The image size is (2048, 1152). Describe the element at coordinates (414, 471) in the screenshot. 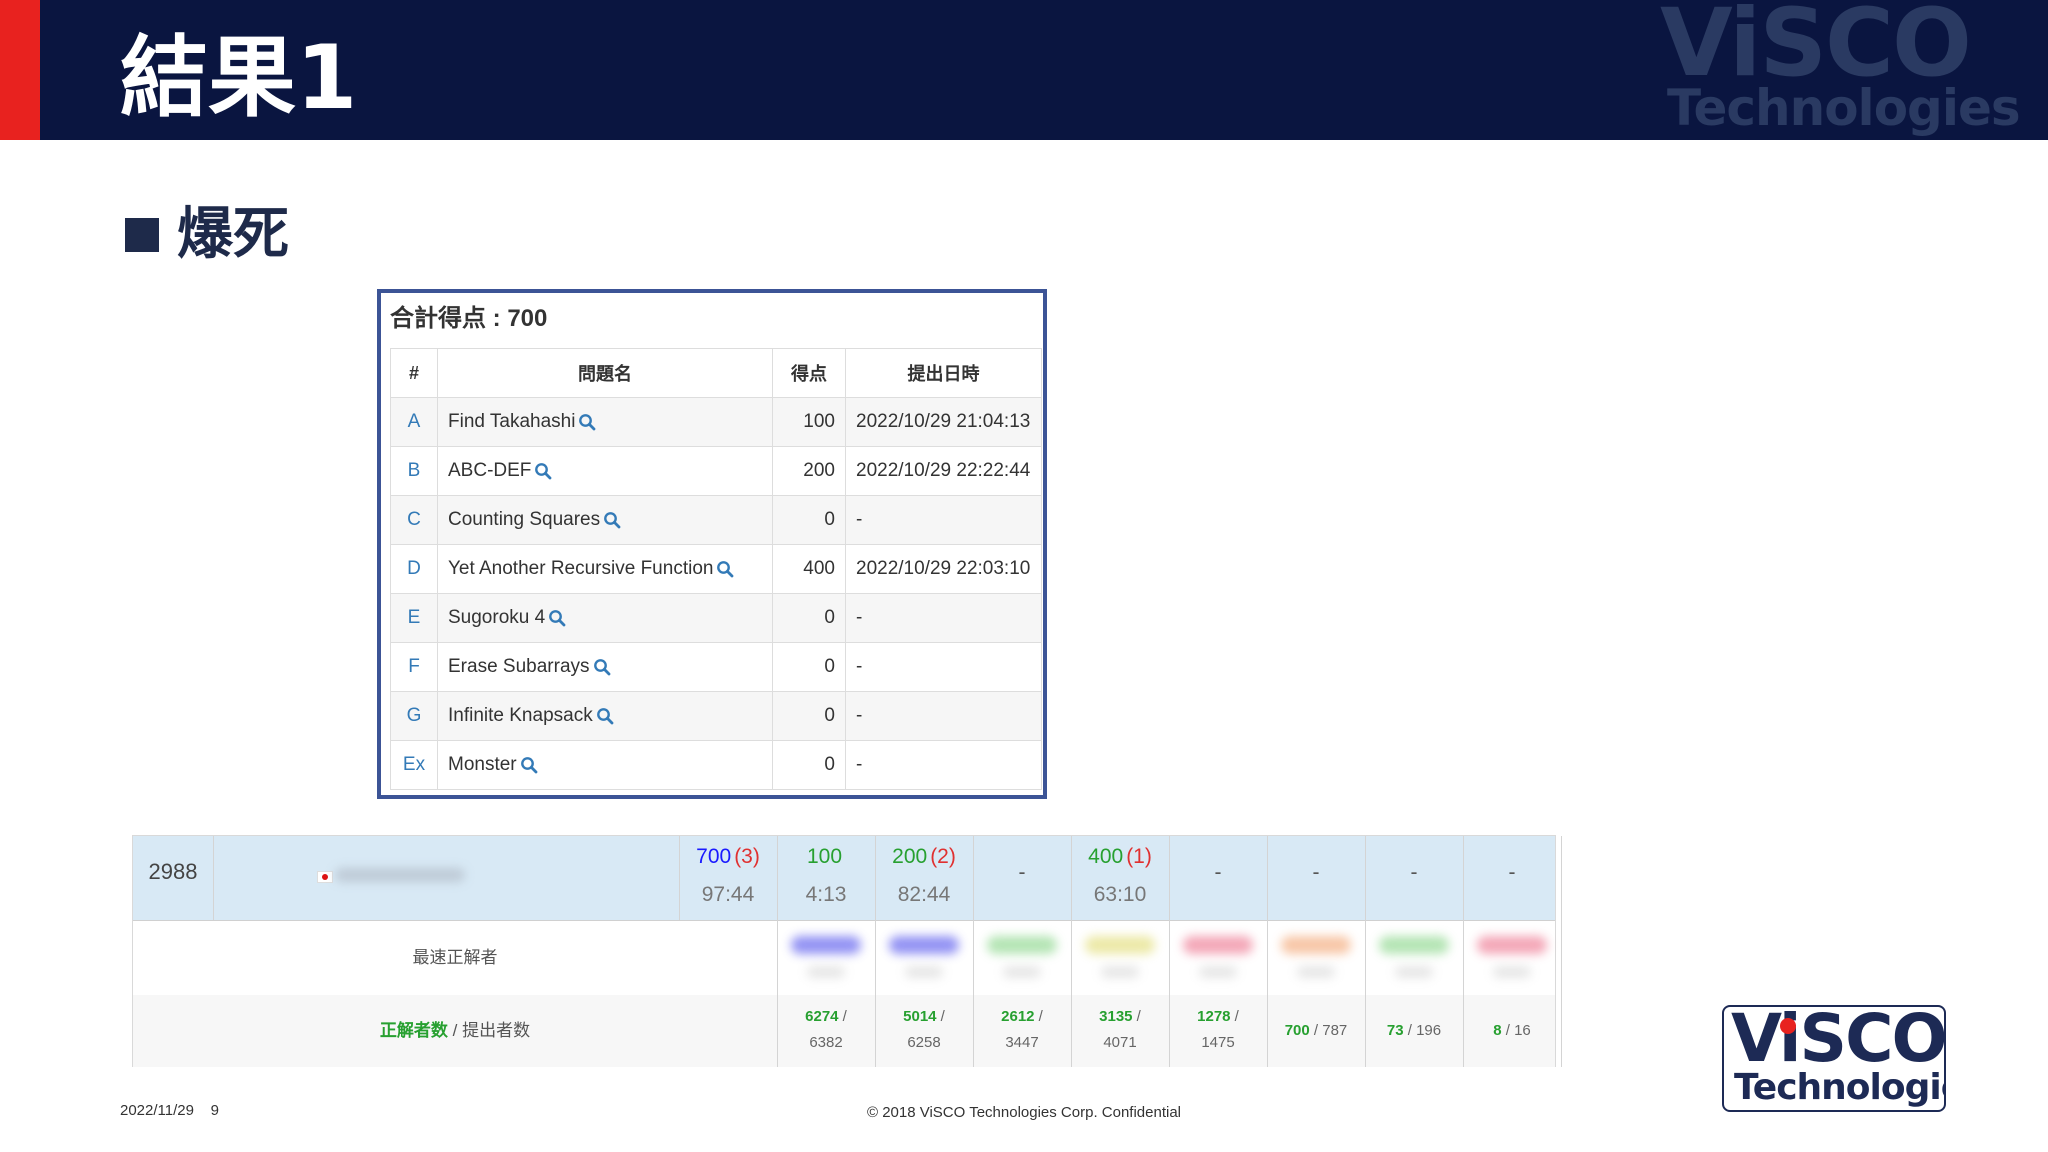

I see `problem-id: B` at that location.